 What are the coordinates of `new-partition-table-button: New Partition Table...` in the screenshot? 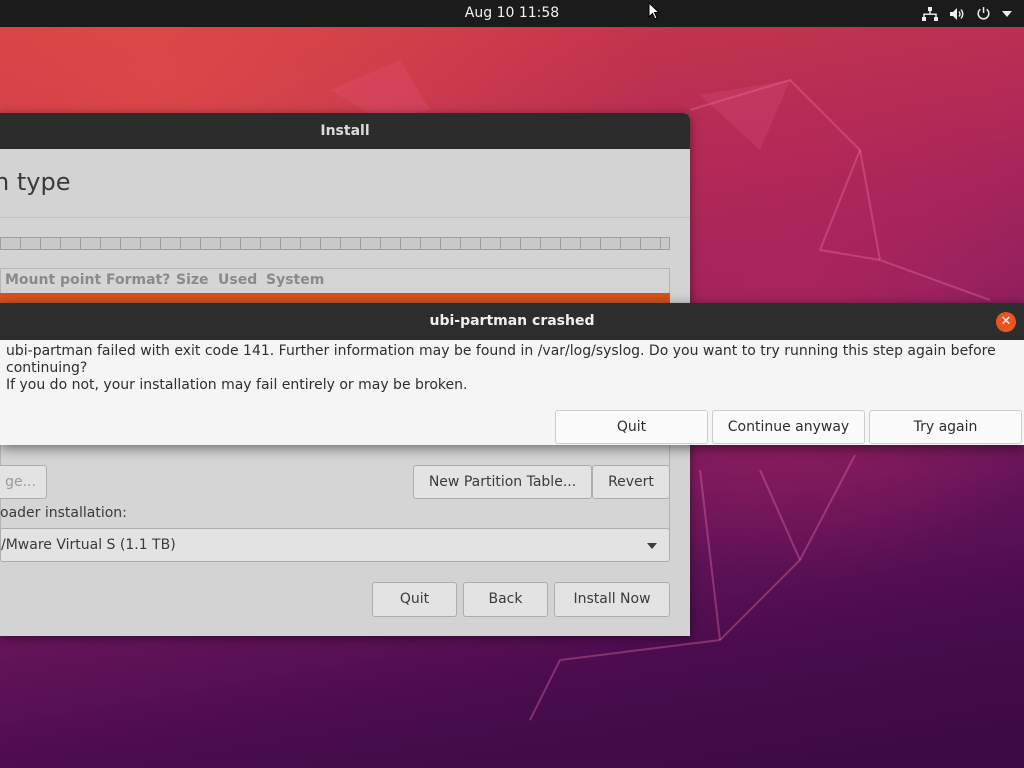 It's located at (502, 482).